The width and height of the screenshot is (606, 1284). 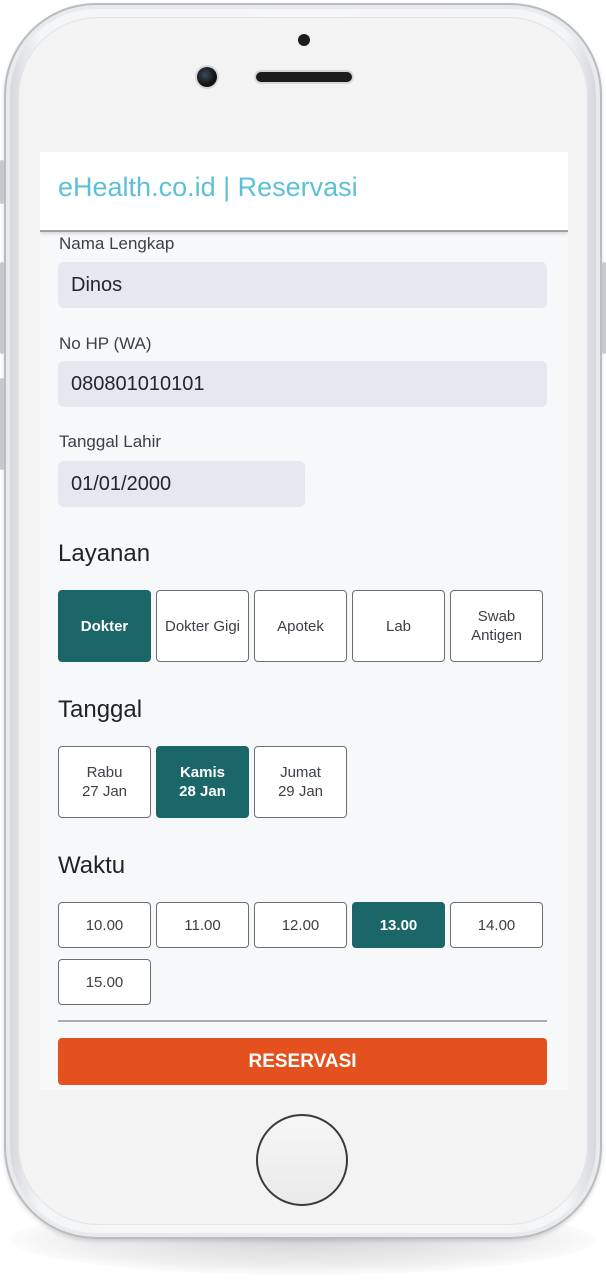 I want to click on service-swab-label-line2: Antigen, so click(x=496, y=635).